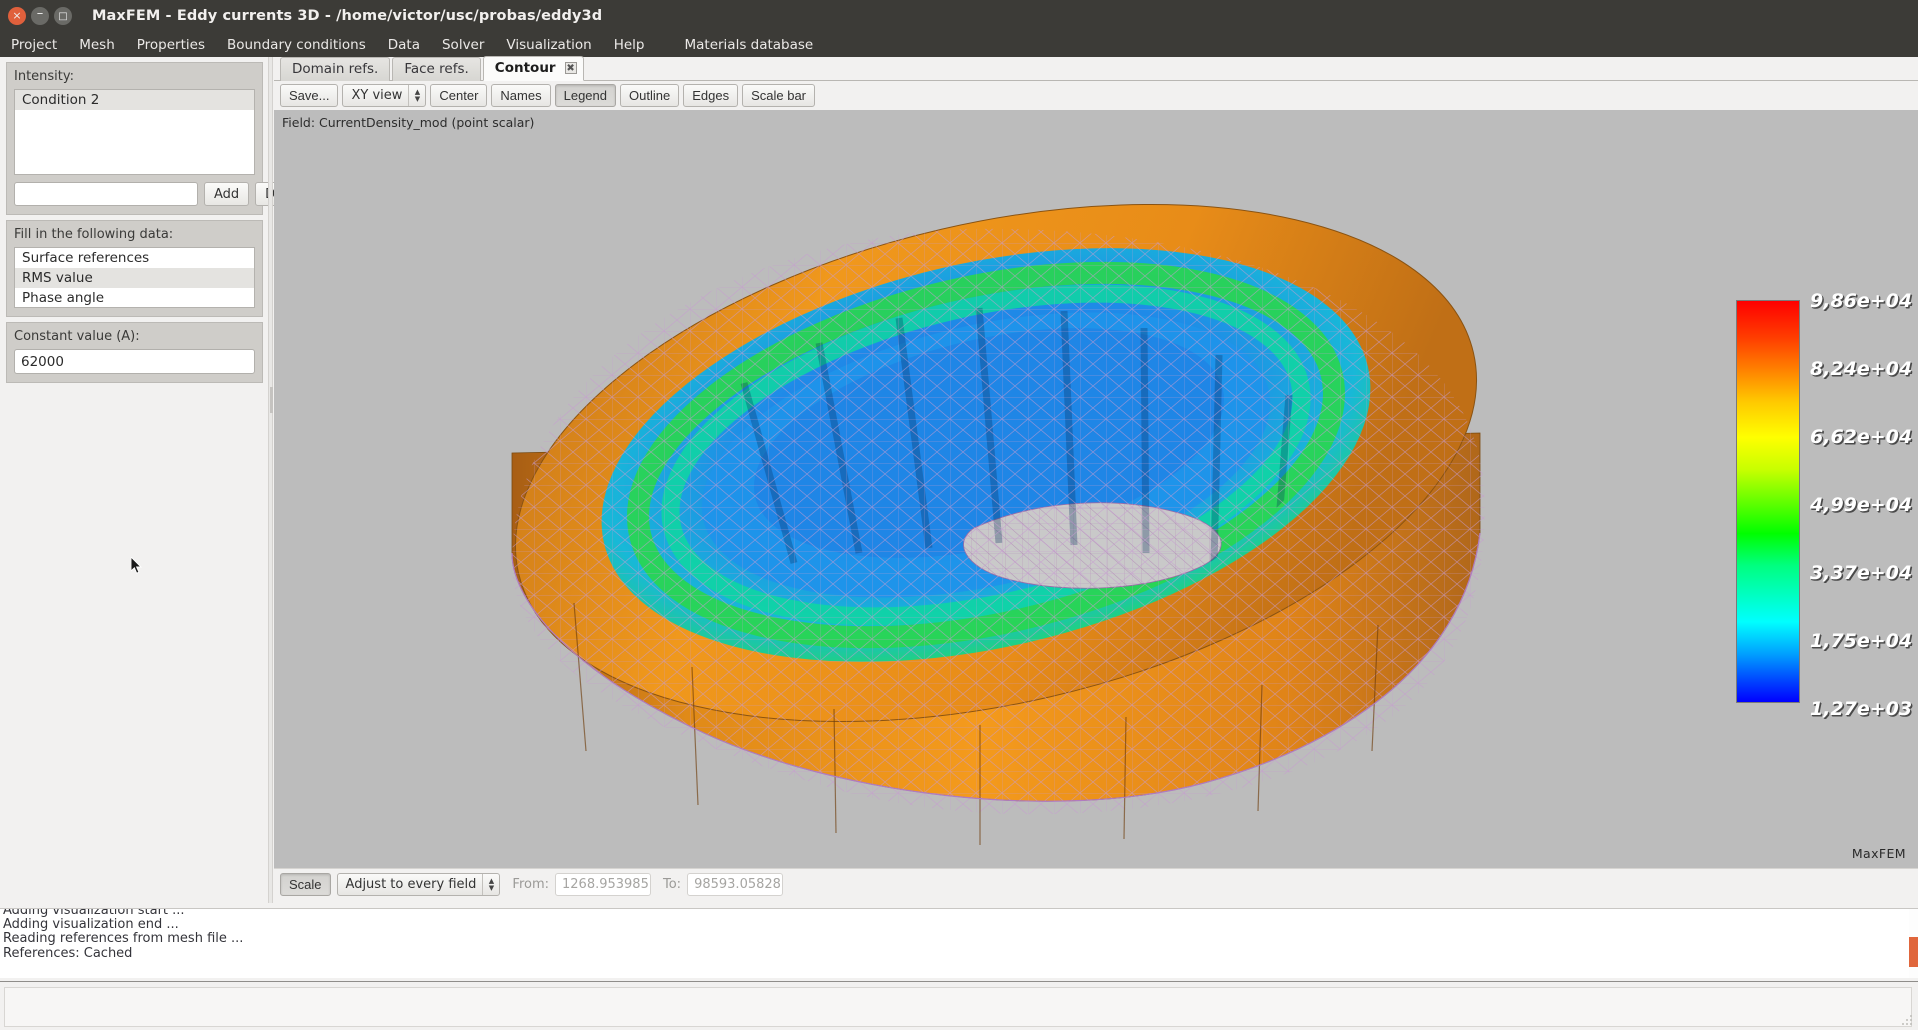 The height and width of the screenshot is (1030, 1918). I want to click on tab-contour: Contour ✖, so click(533, 68).